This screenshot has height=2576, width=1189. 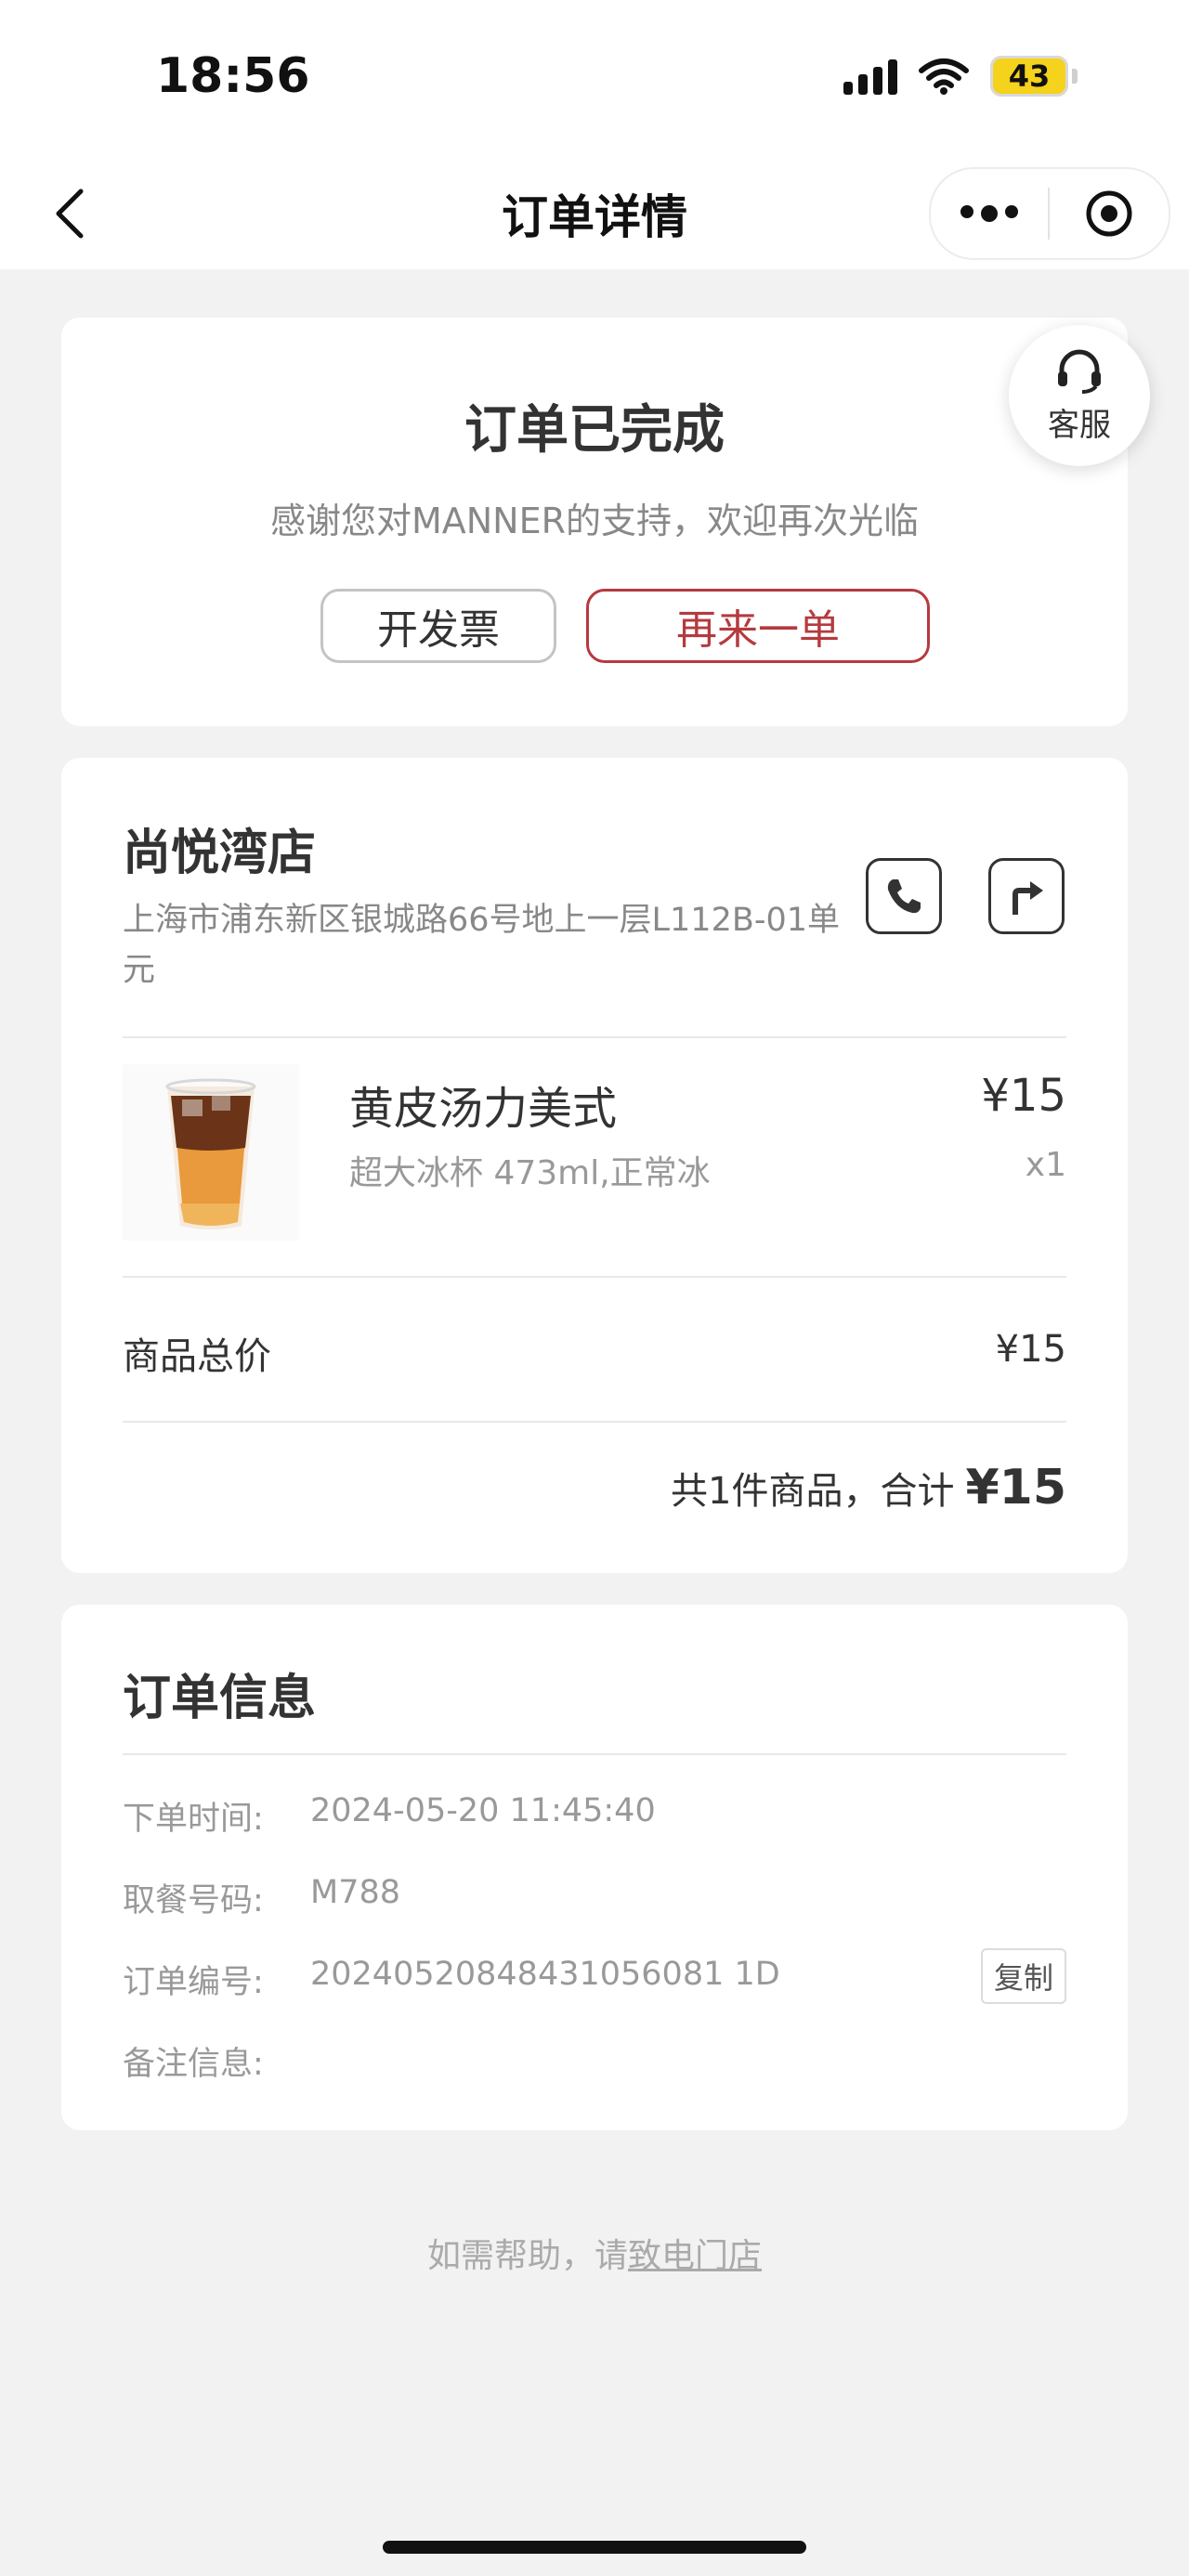 I want to click on customer-service-button: 客服, so click(x=1079, y=395).